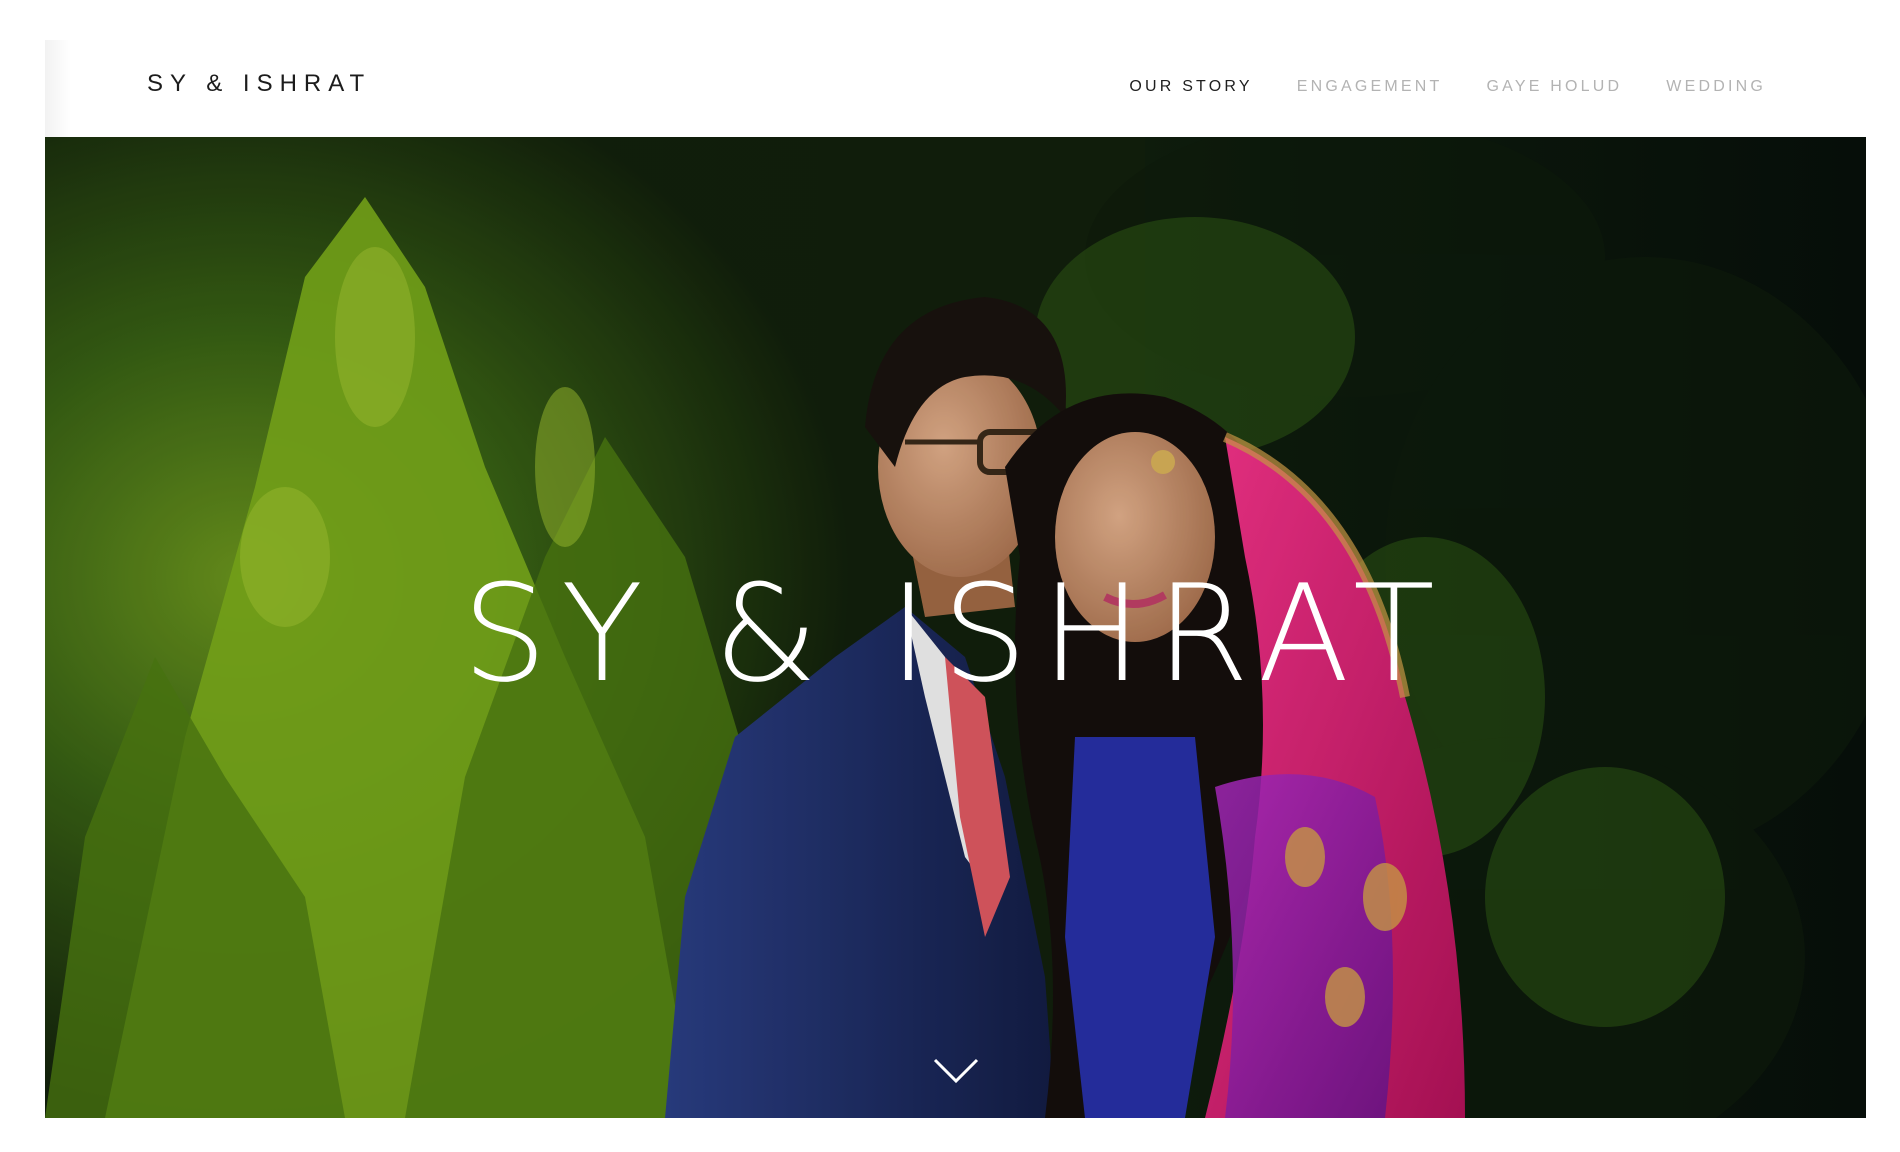 The width and height of the screenshot is (1900, 1152). I want to click on scroll-down-button, so click(956, 1071).